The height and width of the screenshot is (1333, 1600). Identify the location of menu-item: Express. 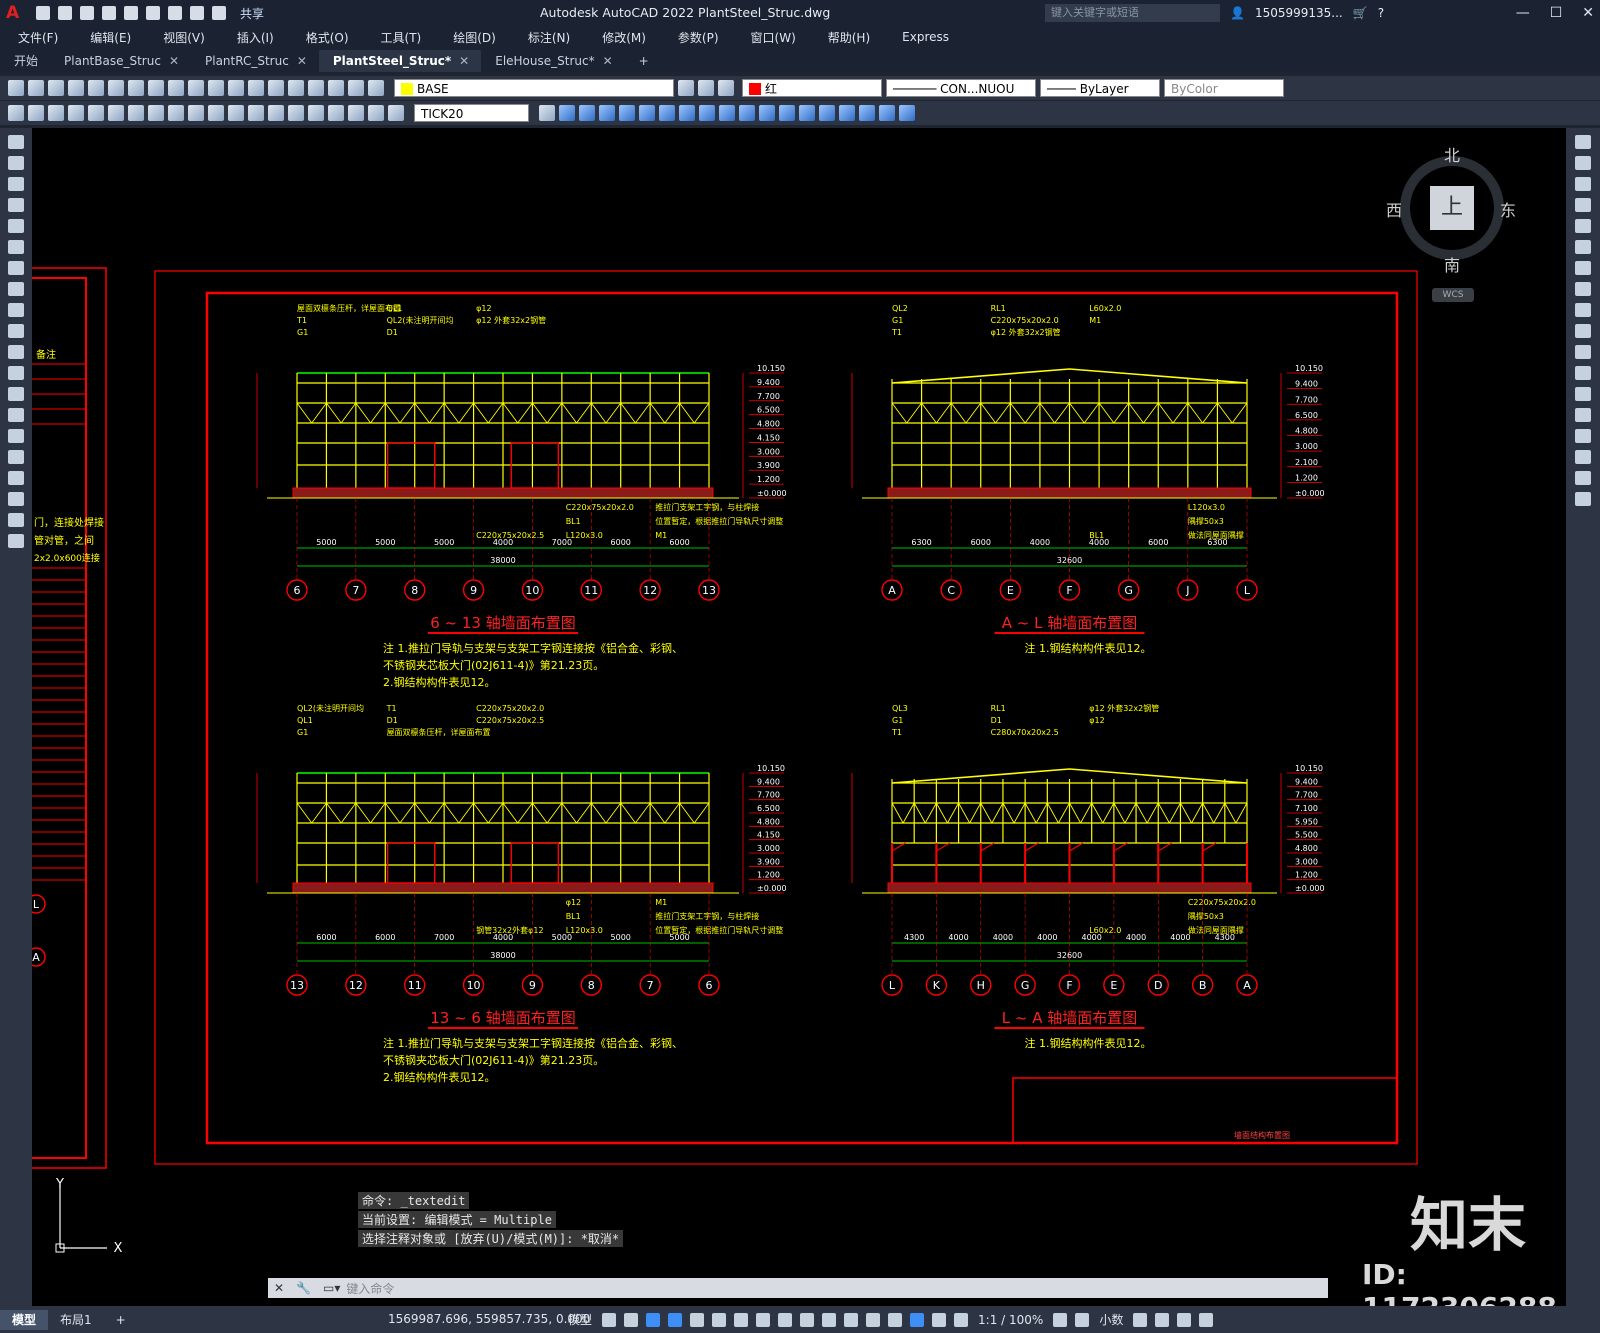
(925, 37).